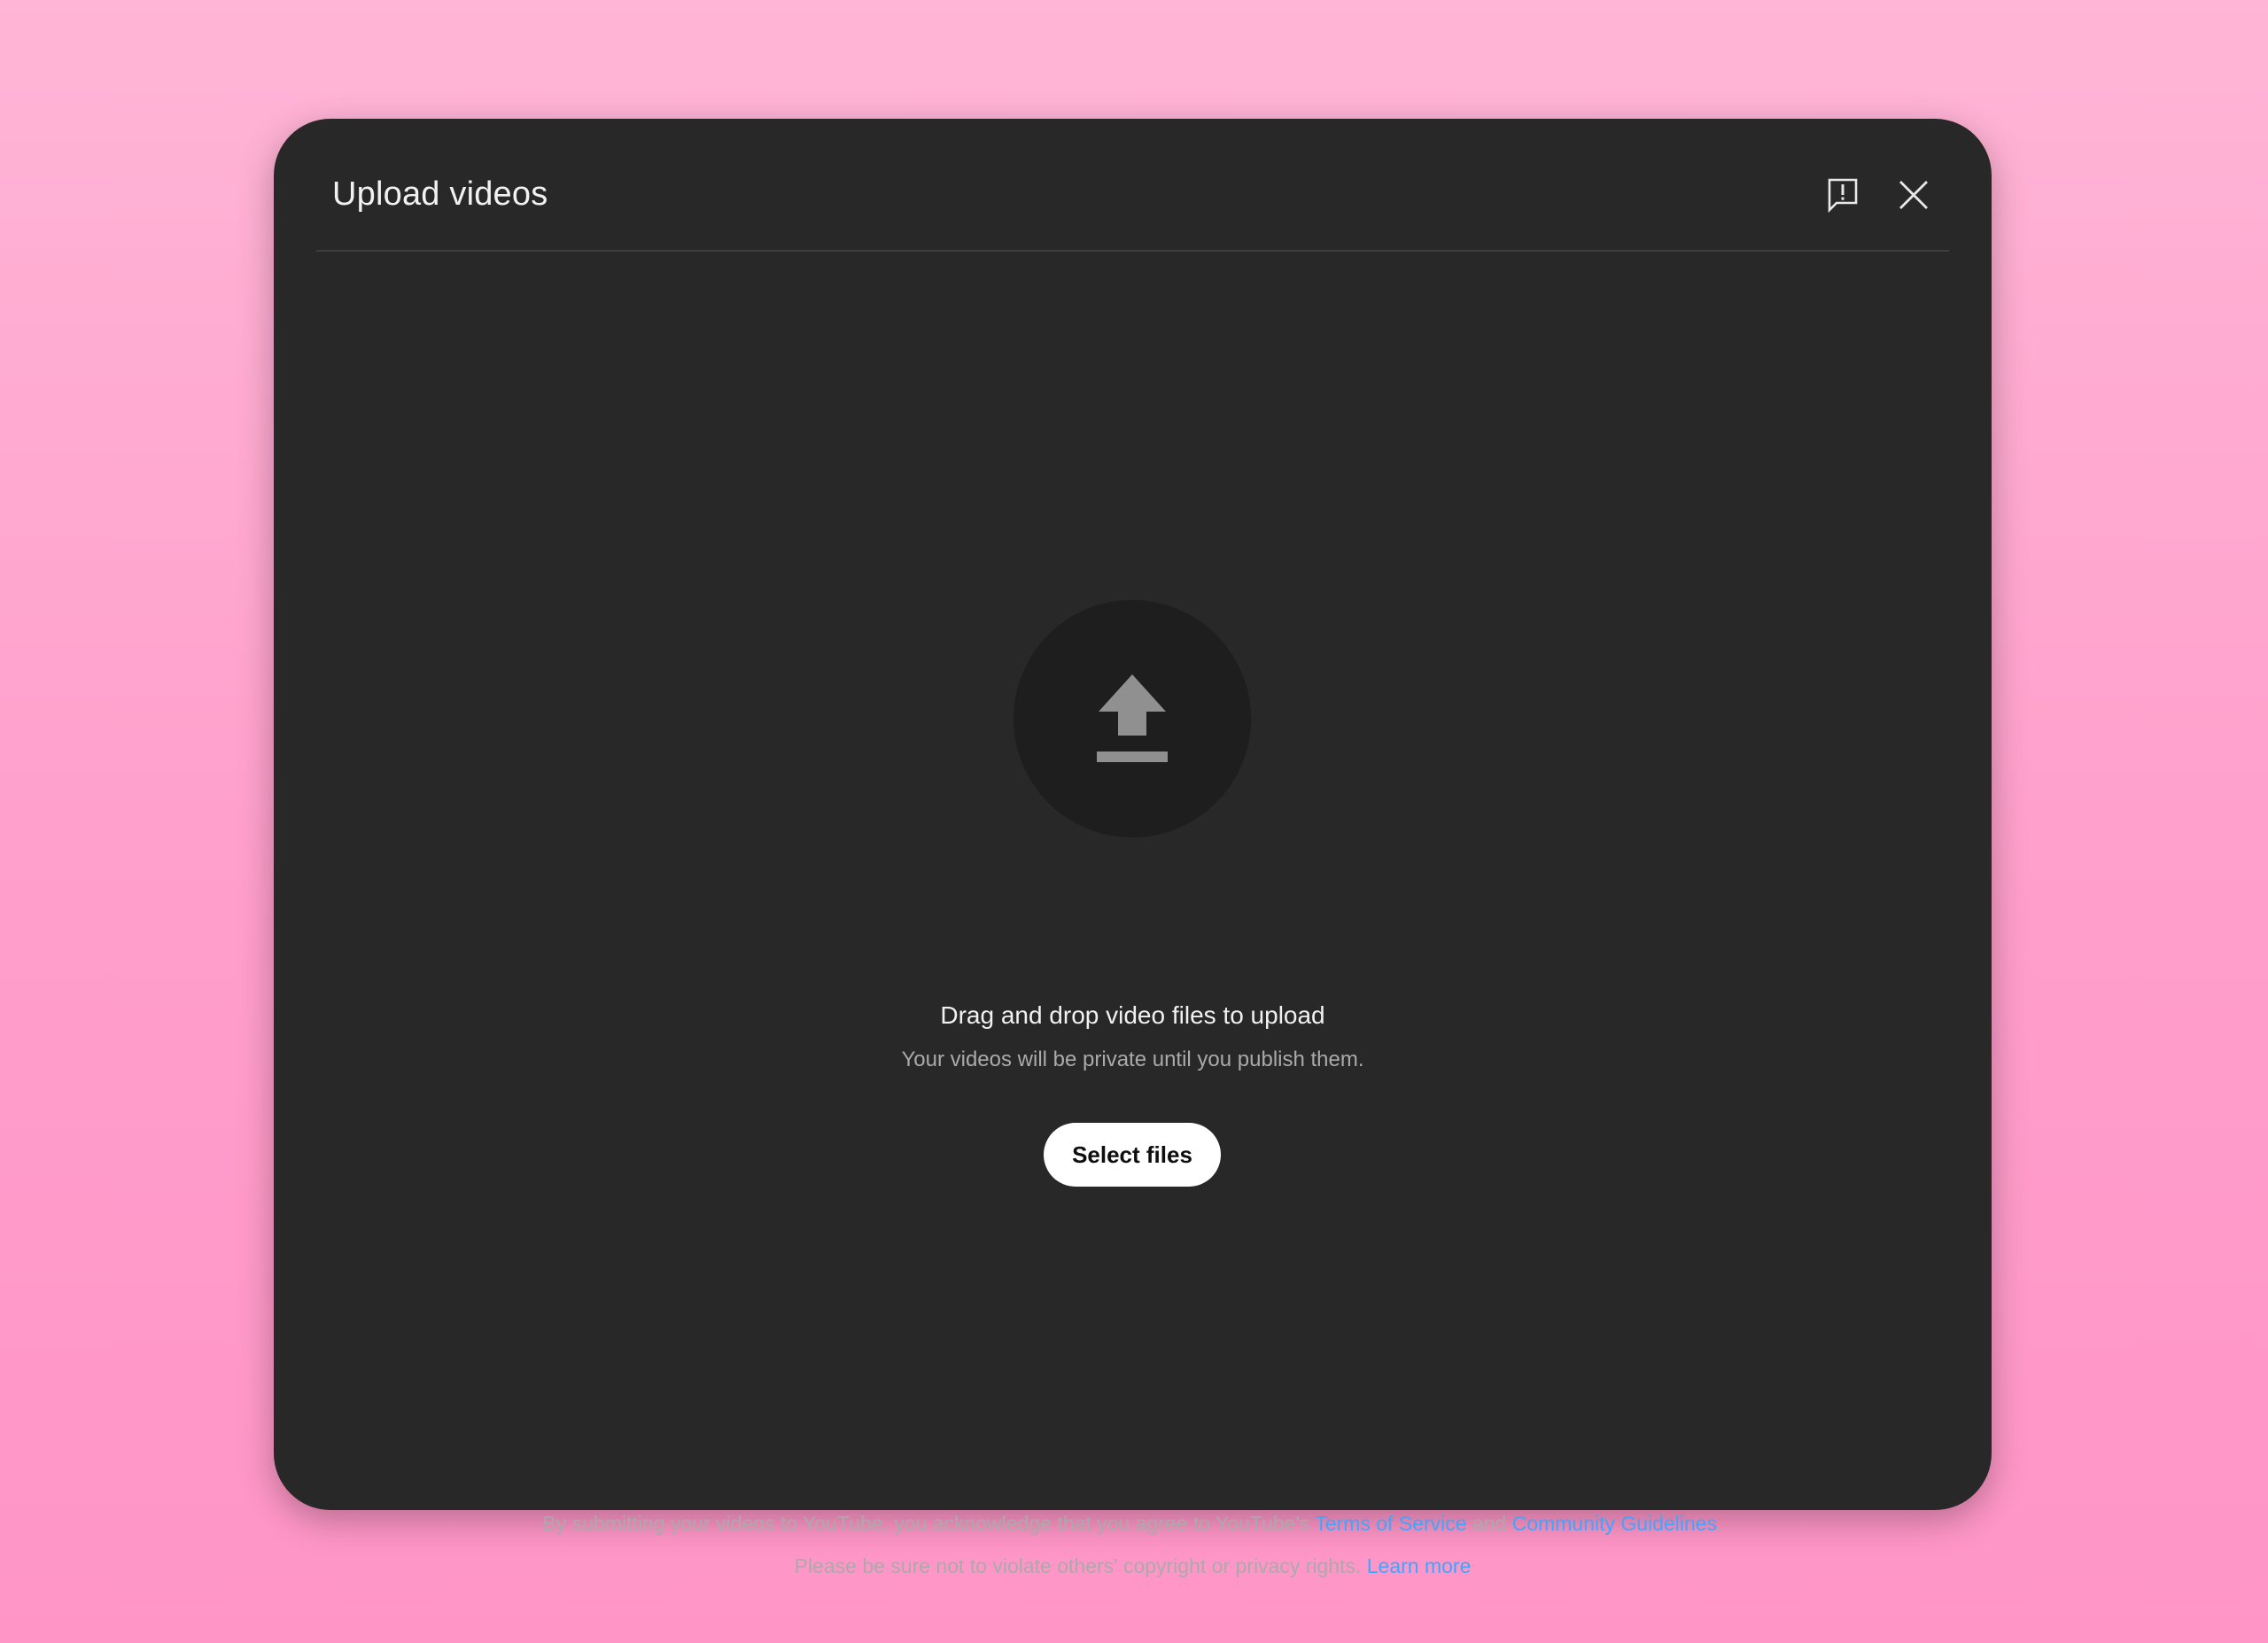  I want to click on dropzone-heading: Drag and drop video files to upload, so click(1132, 1015).